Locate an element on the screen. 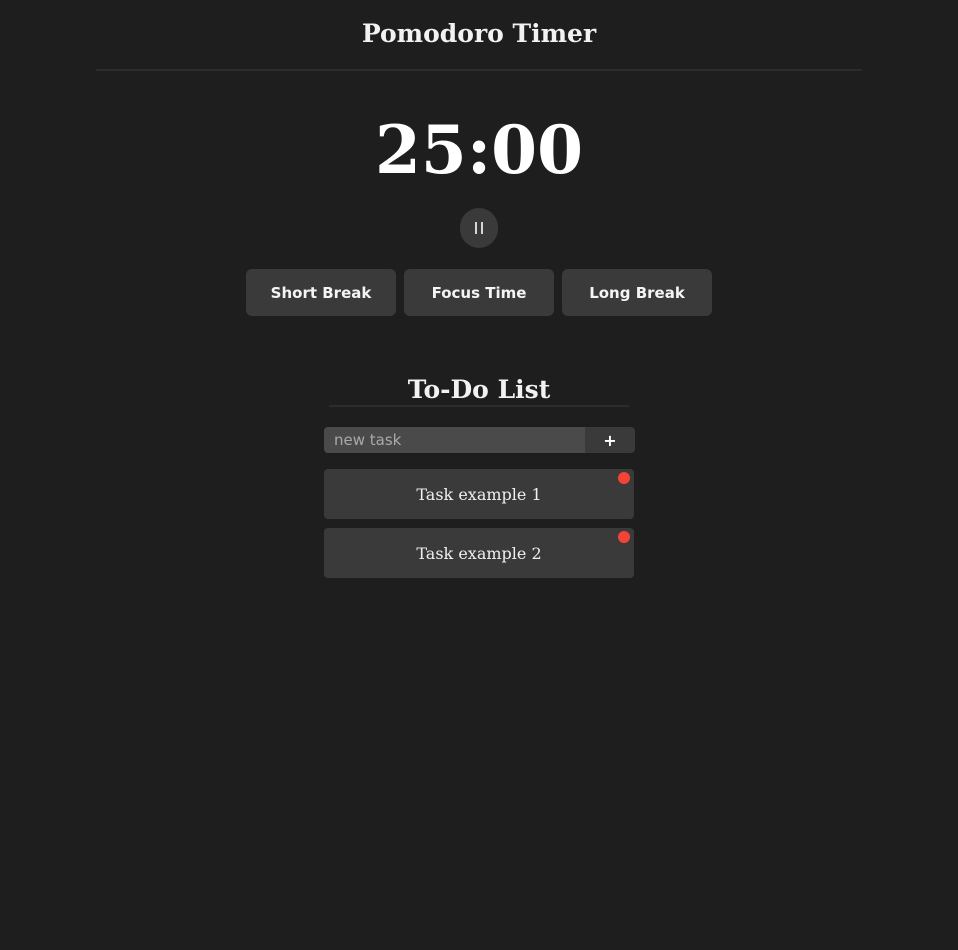  long-break-button: Long Break is located at coordinates (637, 292).